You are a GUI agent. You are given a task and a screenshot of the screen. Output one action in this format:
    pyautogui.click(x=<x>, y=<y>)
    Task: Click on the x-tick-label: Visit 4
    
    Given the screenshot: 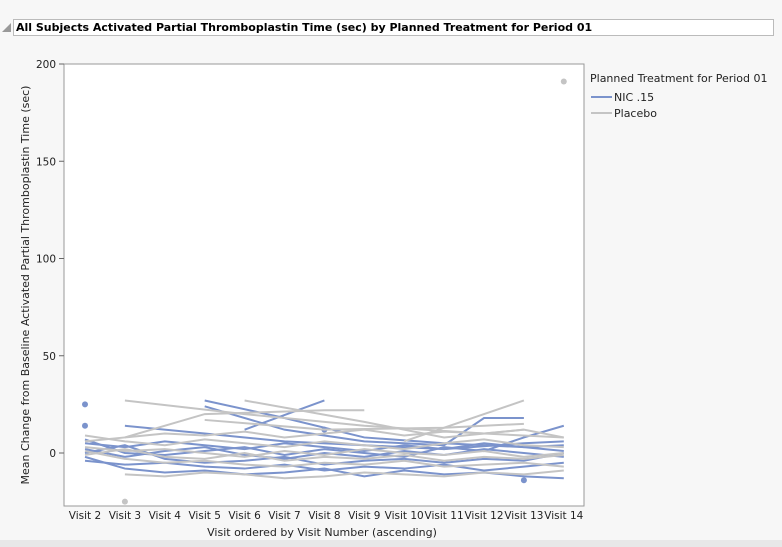 What is the action you would take?
    pyautogui.click(x=165, y=516)
    